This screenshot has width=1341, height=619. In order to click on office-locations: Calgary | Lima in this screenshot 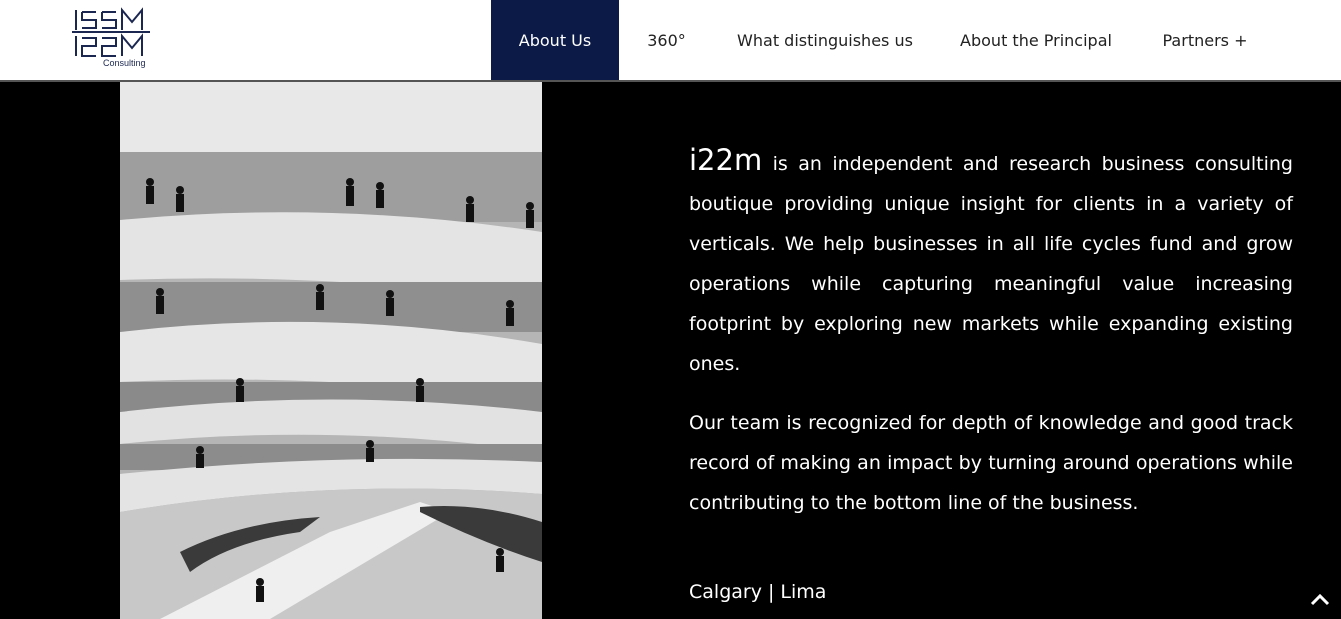, I will do `click(758, 592)`.